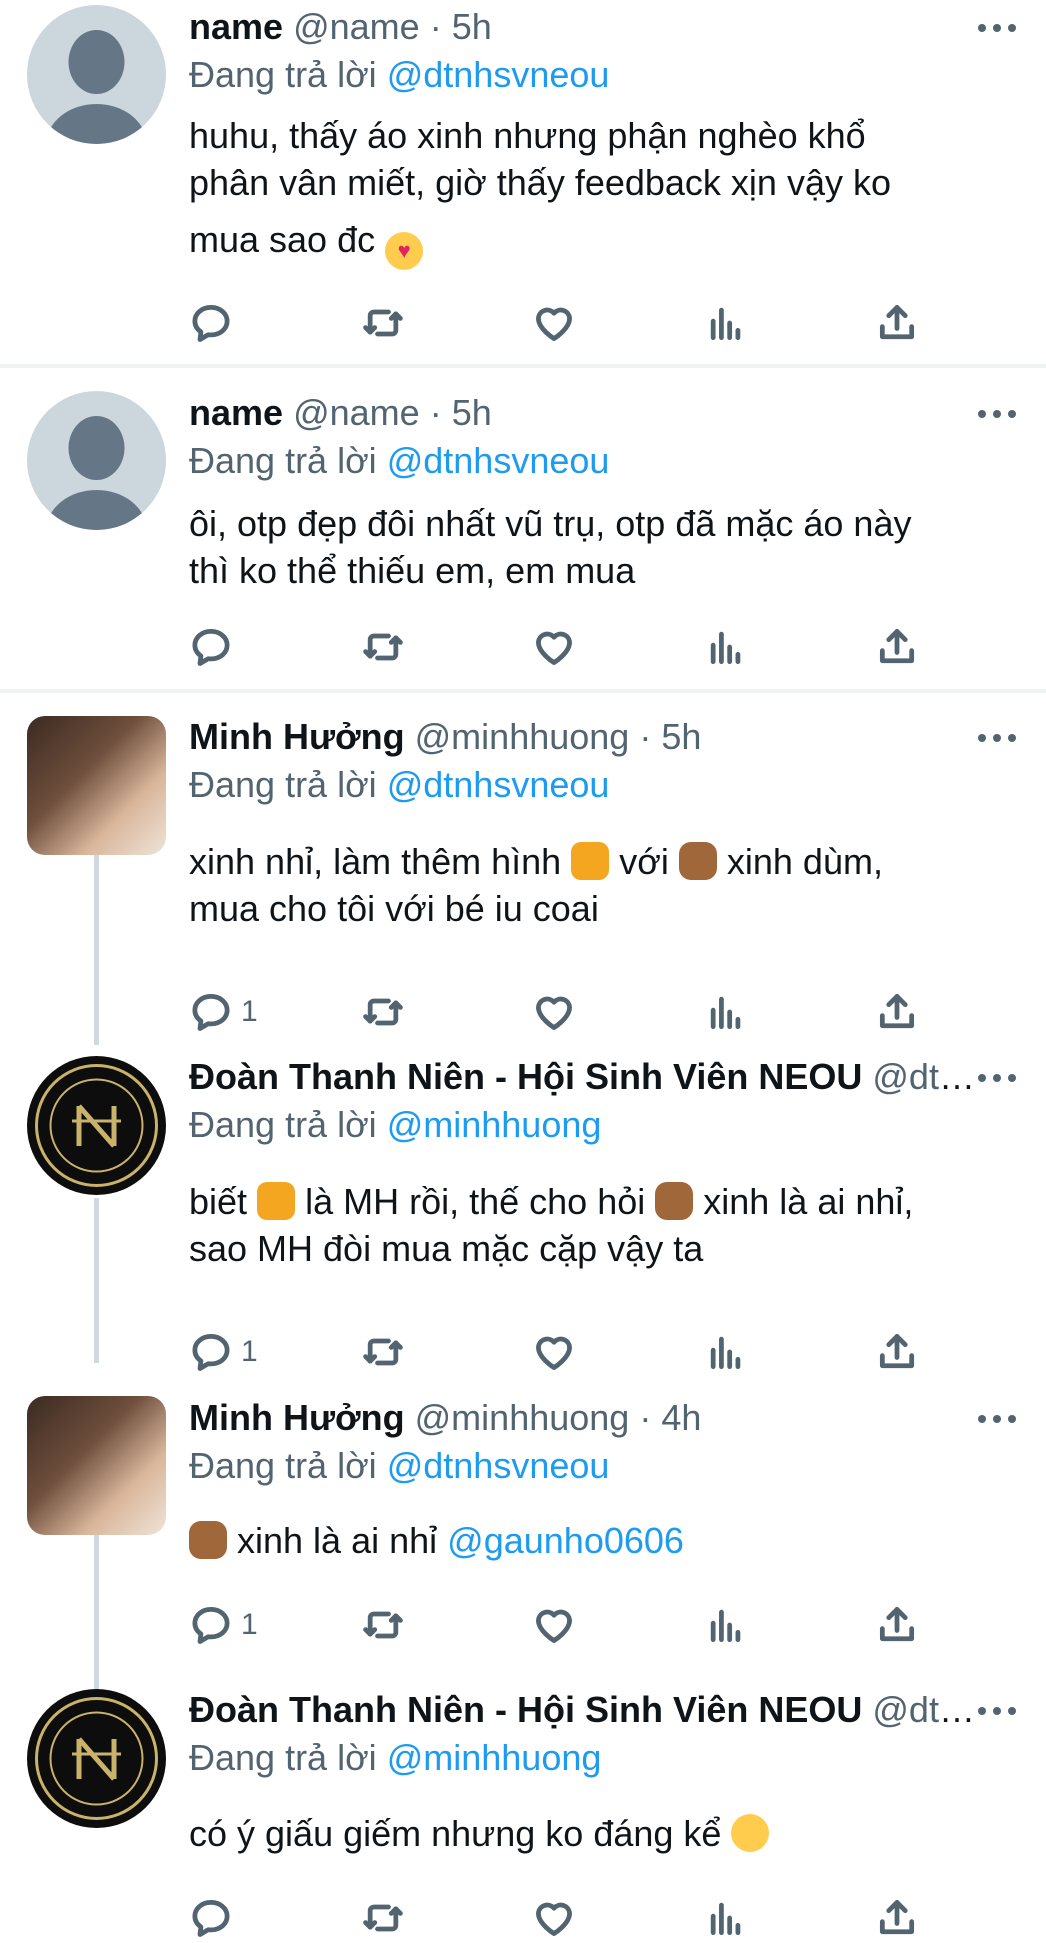 Image resolution: width=1046 pixels, height=1943 pixels. I want to click on nct-logo-icon, so click(96, 1758).